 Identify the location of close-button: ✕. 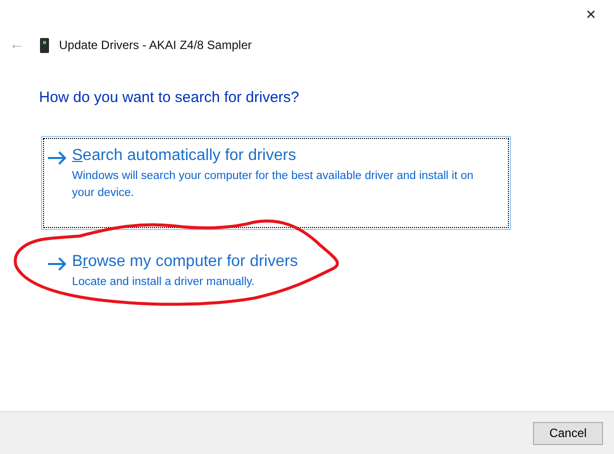
(591, 15).